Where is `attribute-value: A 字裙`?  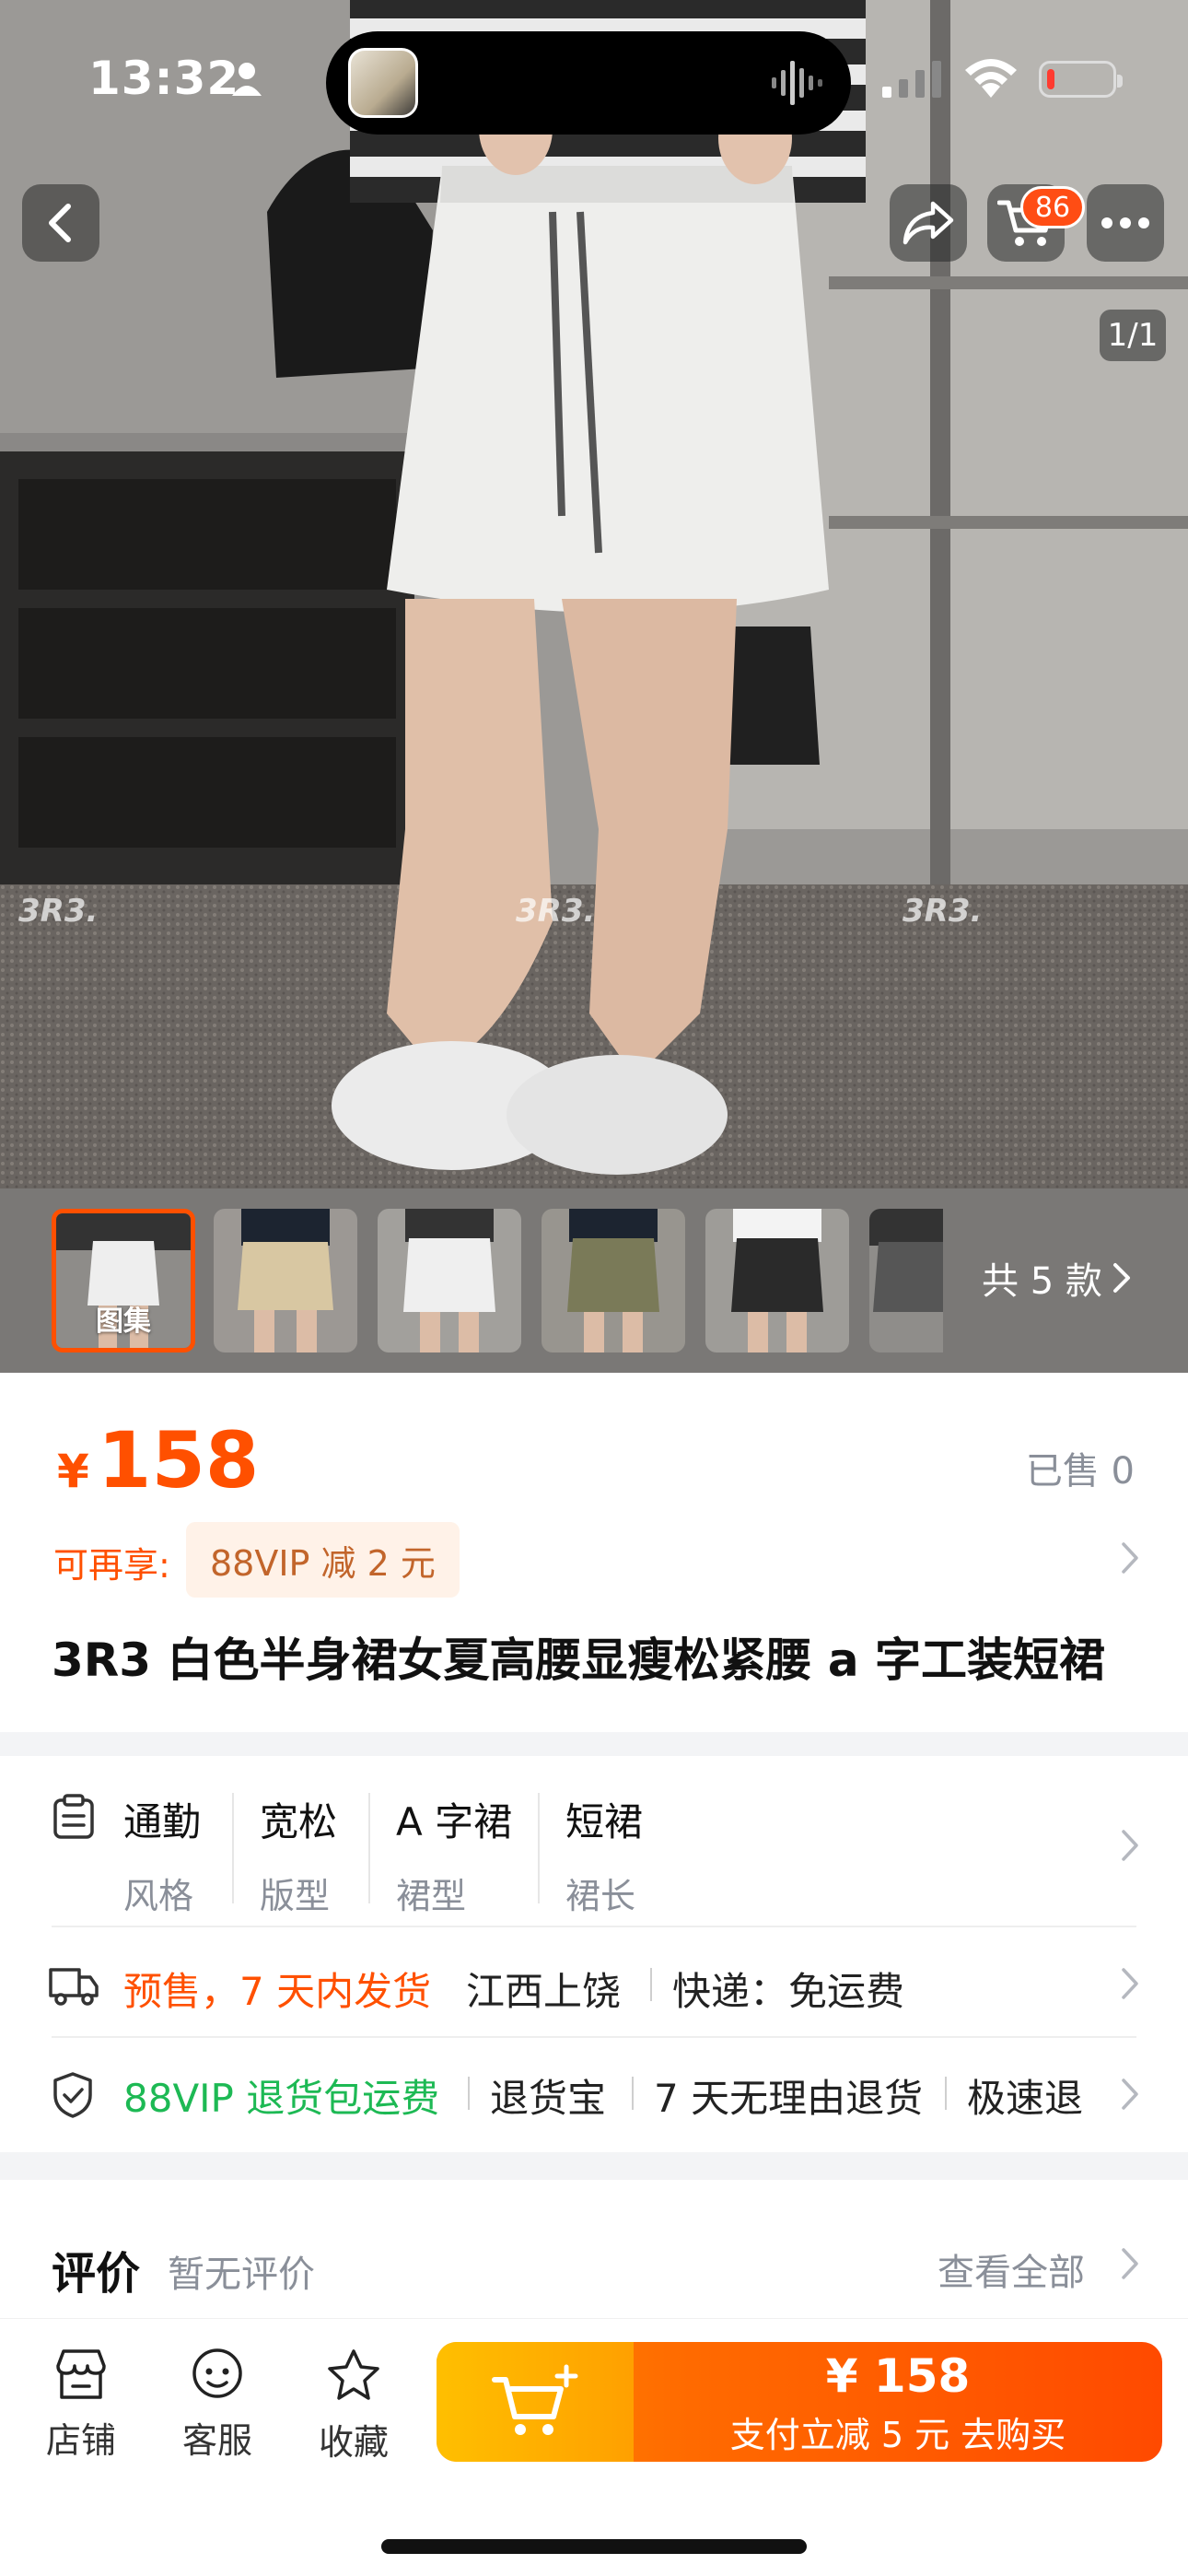
attribute-value: A 字裙 is located at coordinates (454, 1821).